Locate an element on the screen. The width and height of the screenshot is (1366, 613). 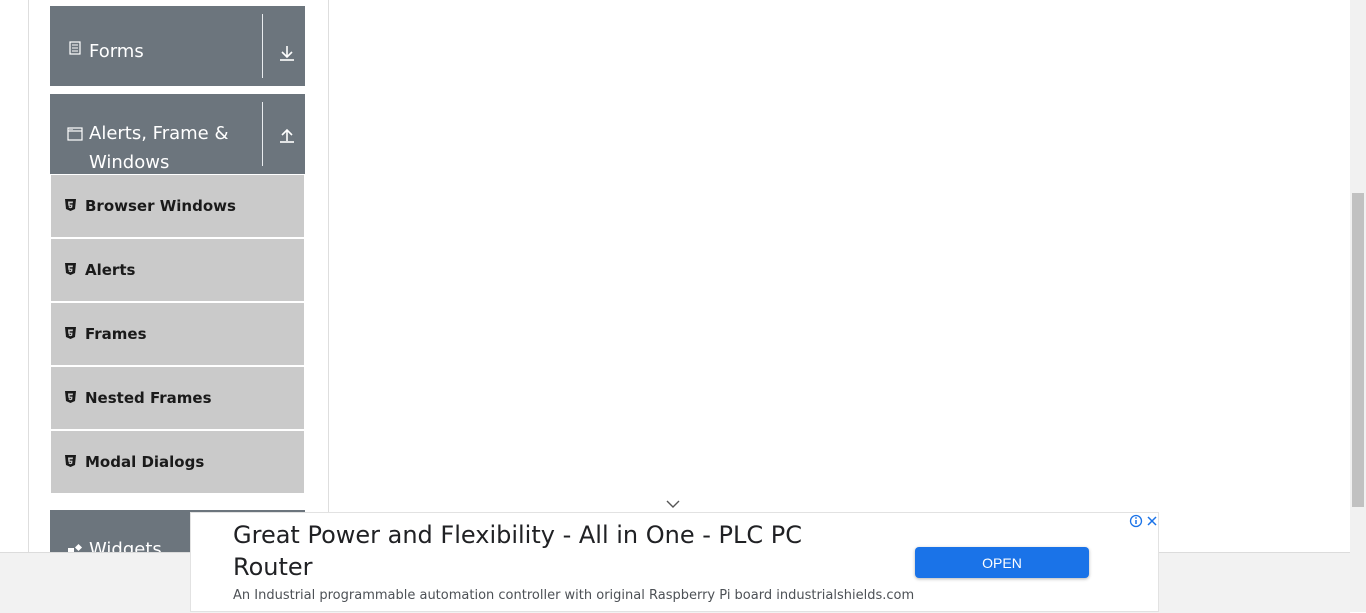
info-icon is located at coordinates (1136, 521).